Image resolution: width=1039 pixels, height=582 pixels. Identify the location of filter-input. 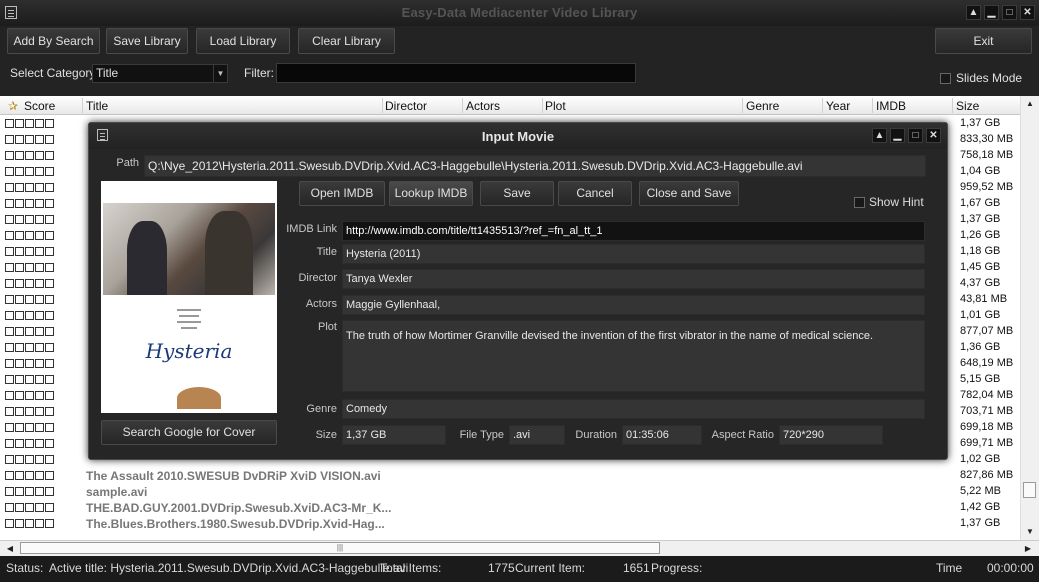
(456, 73).